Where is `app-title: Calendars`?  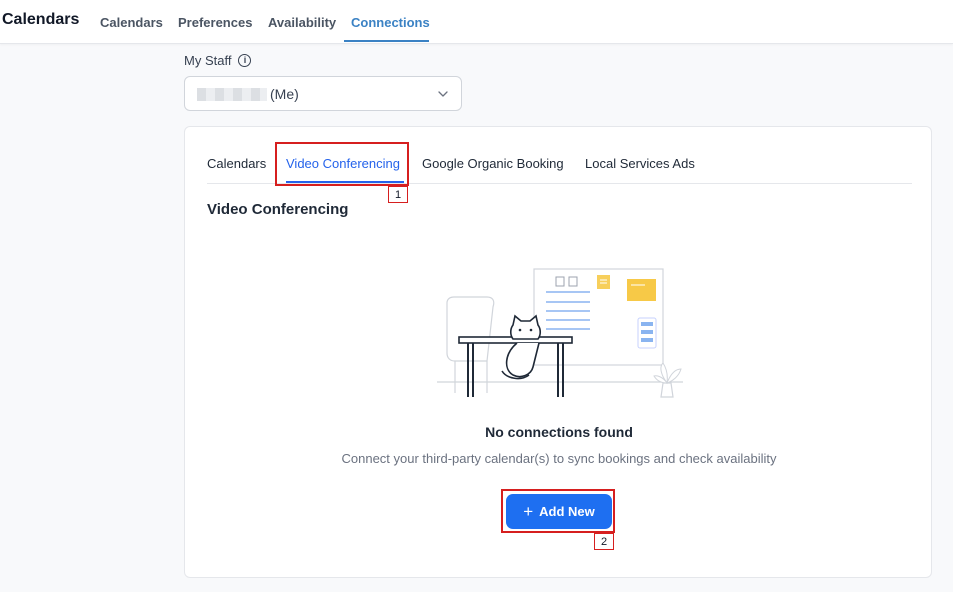
app-title: Calendars is located at coordinates (41, 19).